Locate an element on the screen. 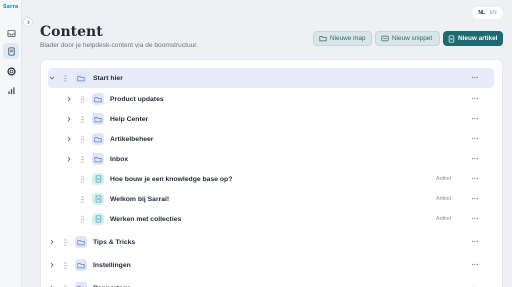 Image resolution: width=512 pixels, height=287 pixels. bar-chart-icon is located at coordinates (11, 90).